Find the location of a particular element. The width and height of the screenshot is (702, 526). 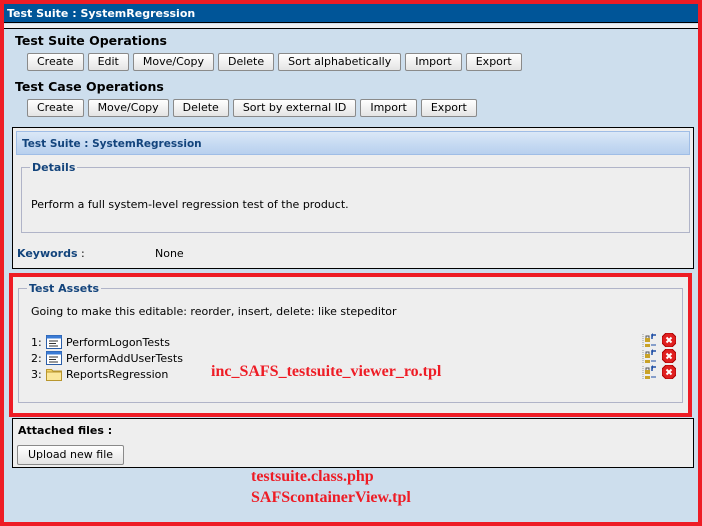

test-assets-legend: Test Assets is located at coordinates (64, 288).